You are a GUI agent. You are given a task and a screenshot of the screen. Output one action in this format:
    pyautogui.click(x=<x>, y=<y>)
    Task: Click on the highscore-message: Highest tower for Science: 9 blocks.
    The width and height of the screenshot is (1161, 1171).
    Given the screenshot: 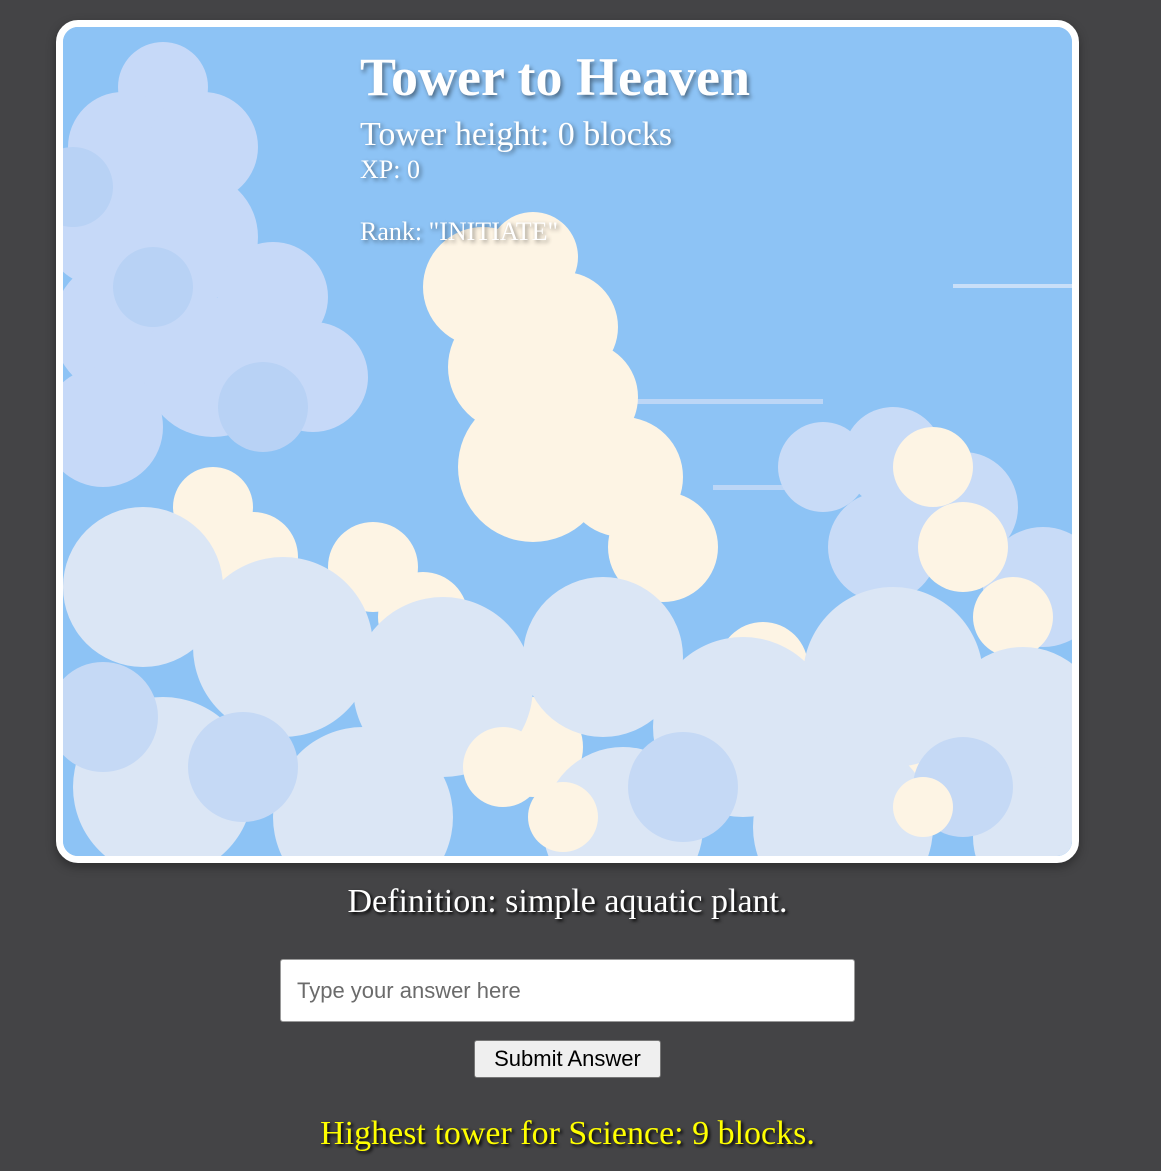 What is the action you would take?
    pyautogui.click(x=567, y=1133)
    